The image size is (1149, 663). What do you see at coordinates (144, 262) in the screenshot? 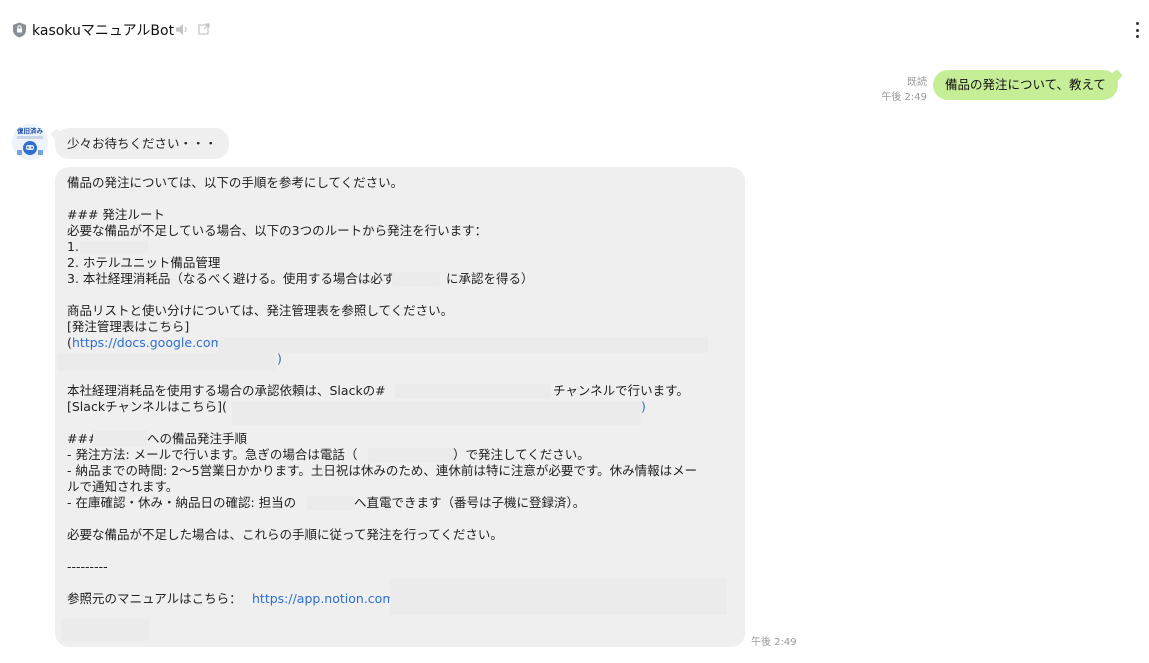
I see `route-item-2: 2. ホテルユニット備品管理` at bounding box center [144, 262].